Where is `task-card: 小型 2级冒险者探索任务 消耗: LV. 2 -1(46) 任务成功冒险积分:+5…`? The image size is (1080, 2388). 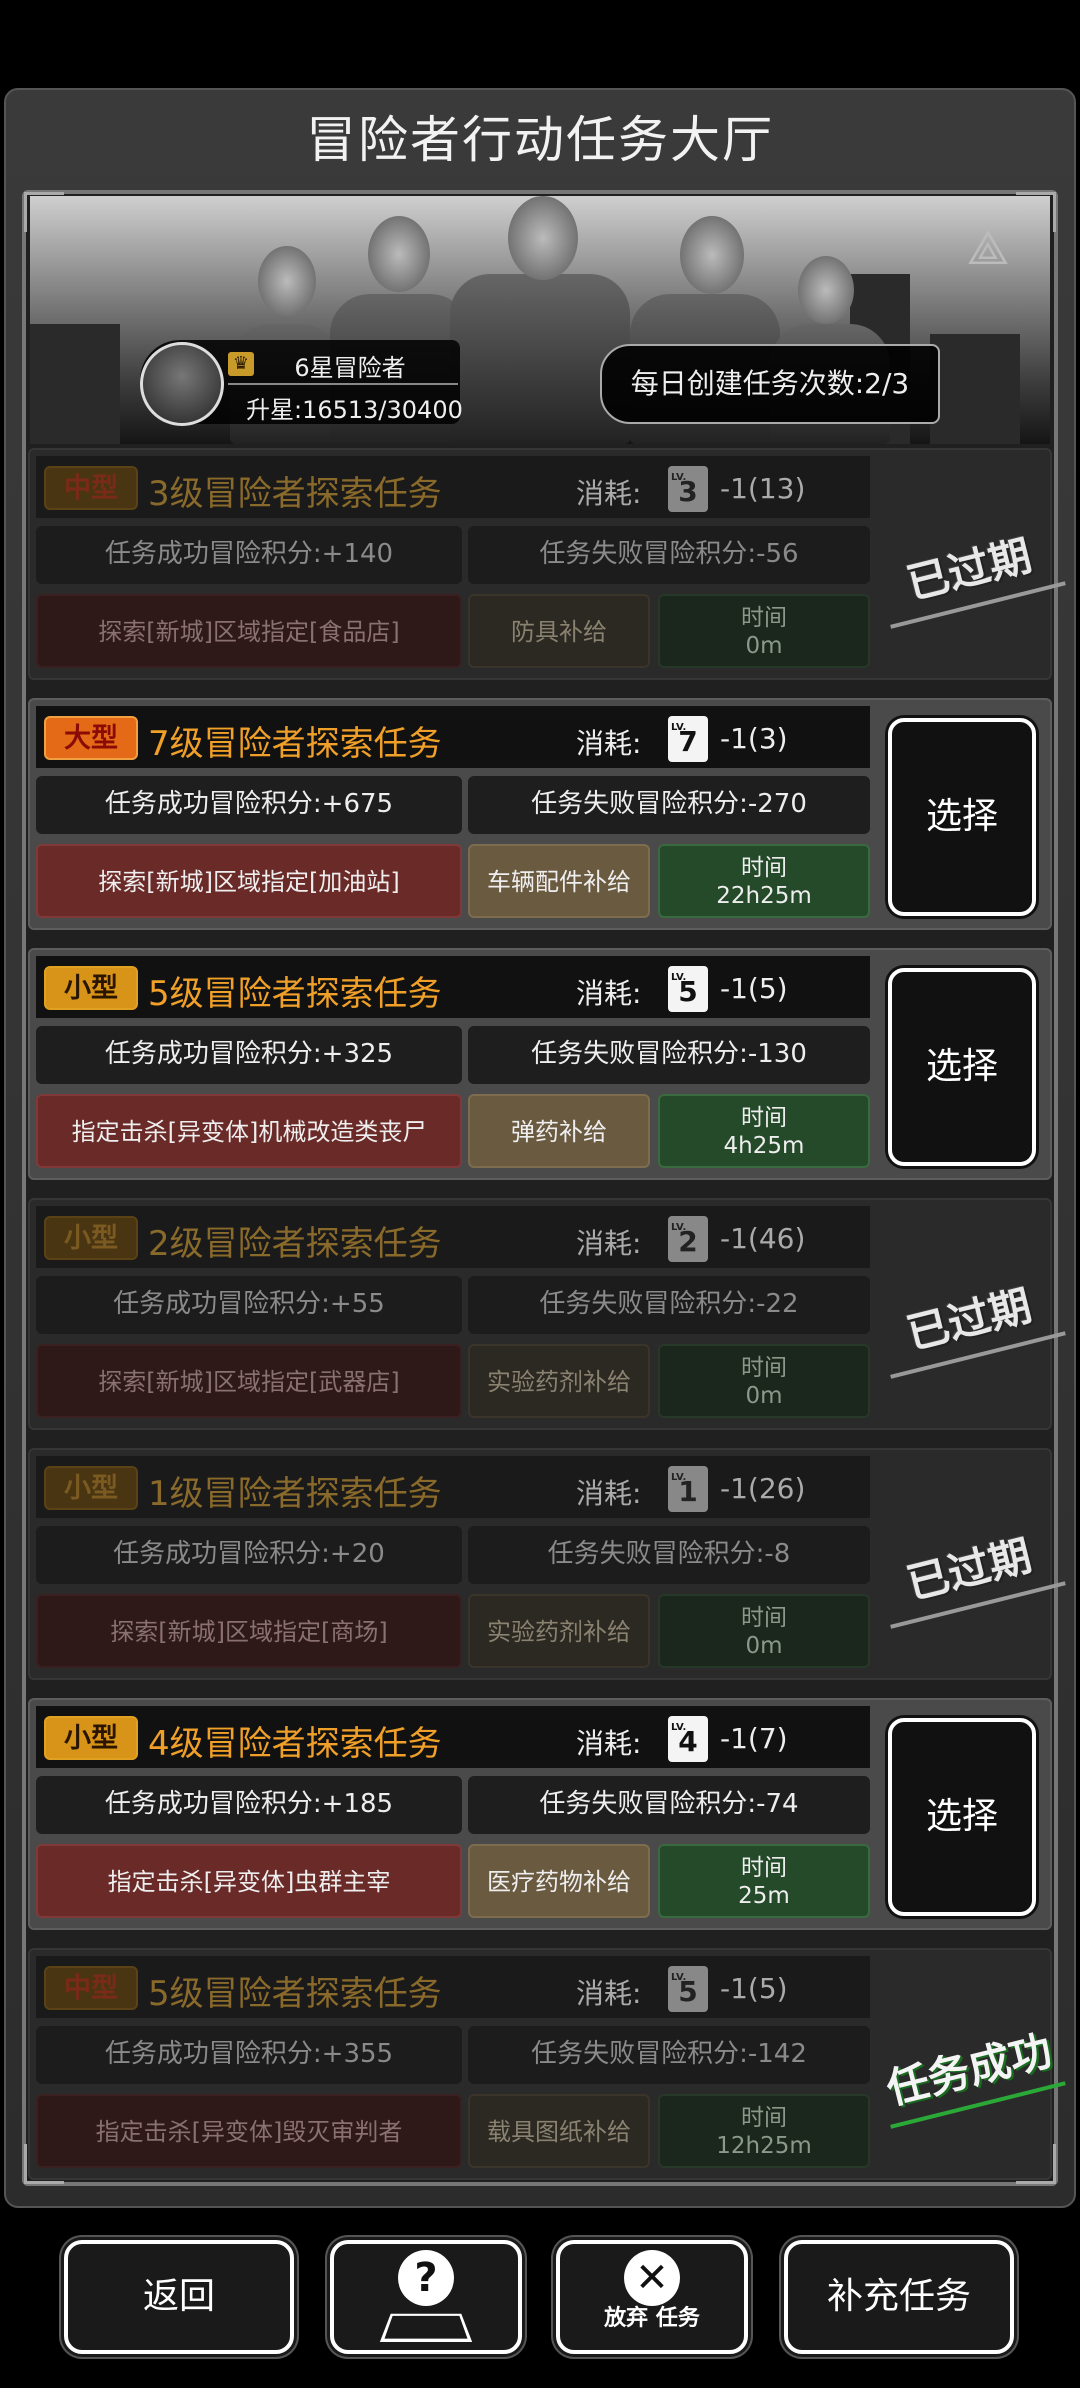
task-card: 小型 2级冒险者探索任务 消耗: LV. 2 -1(46) 任务成功冒险积分:+5… is located at coordinates (547, 1314).